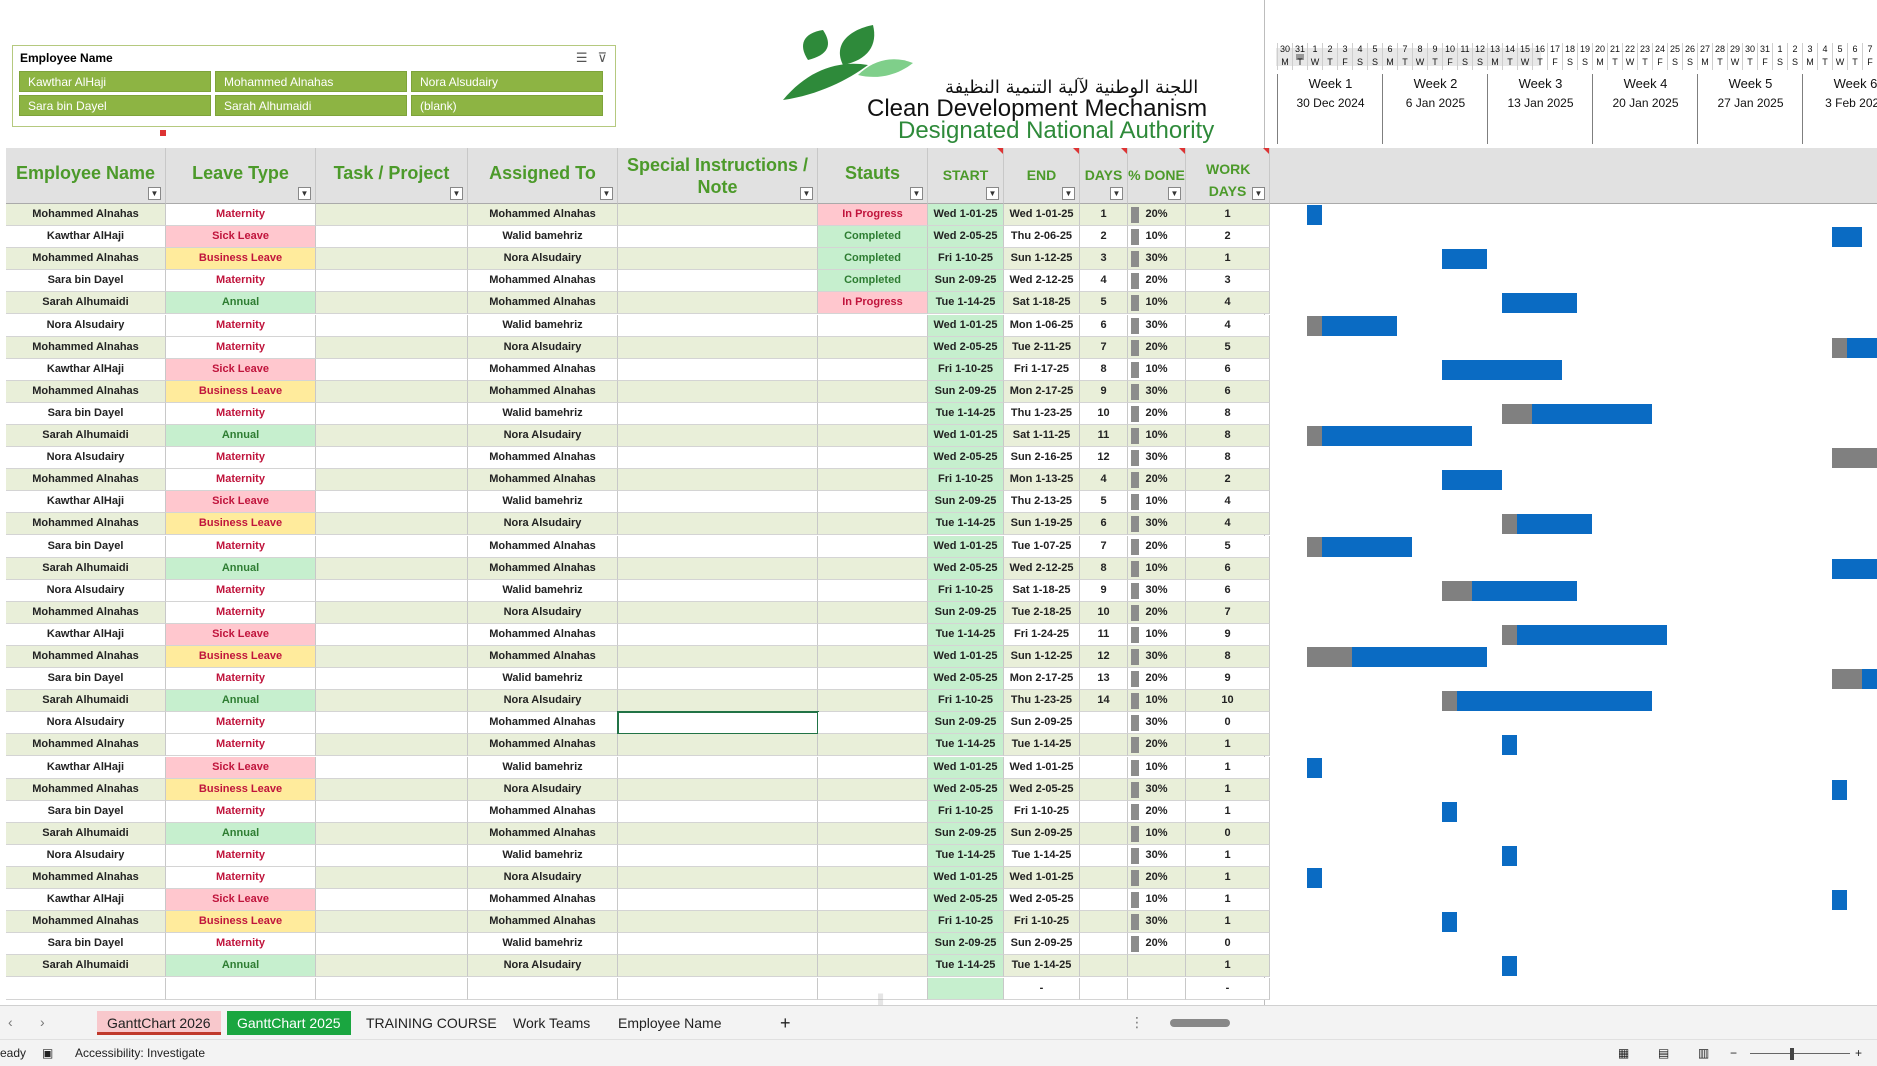 The width and height of the screenshot is (1877, 1066). What do you see at coordinates (543, 988) in the screenshot?
I see `cell-assigned` at bounding box center [543, 988].